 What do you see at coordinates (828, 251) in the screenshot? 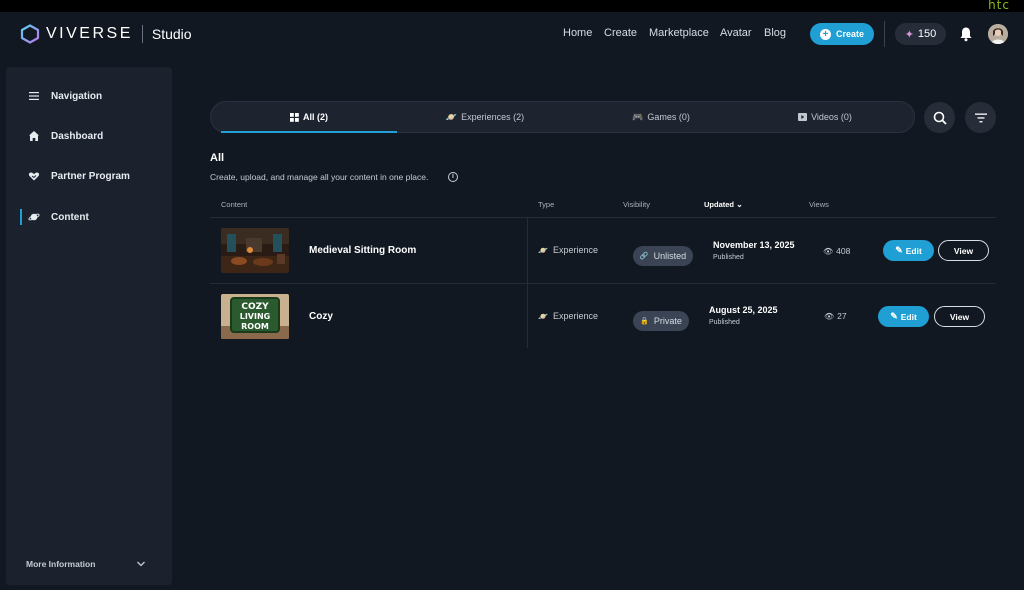
I see `eye-icon: 👁` at bounding box center [828, 251].